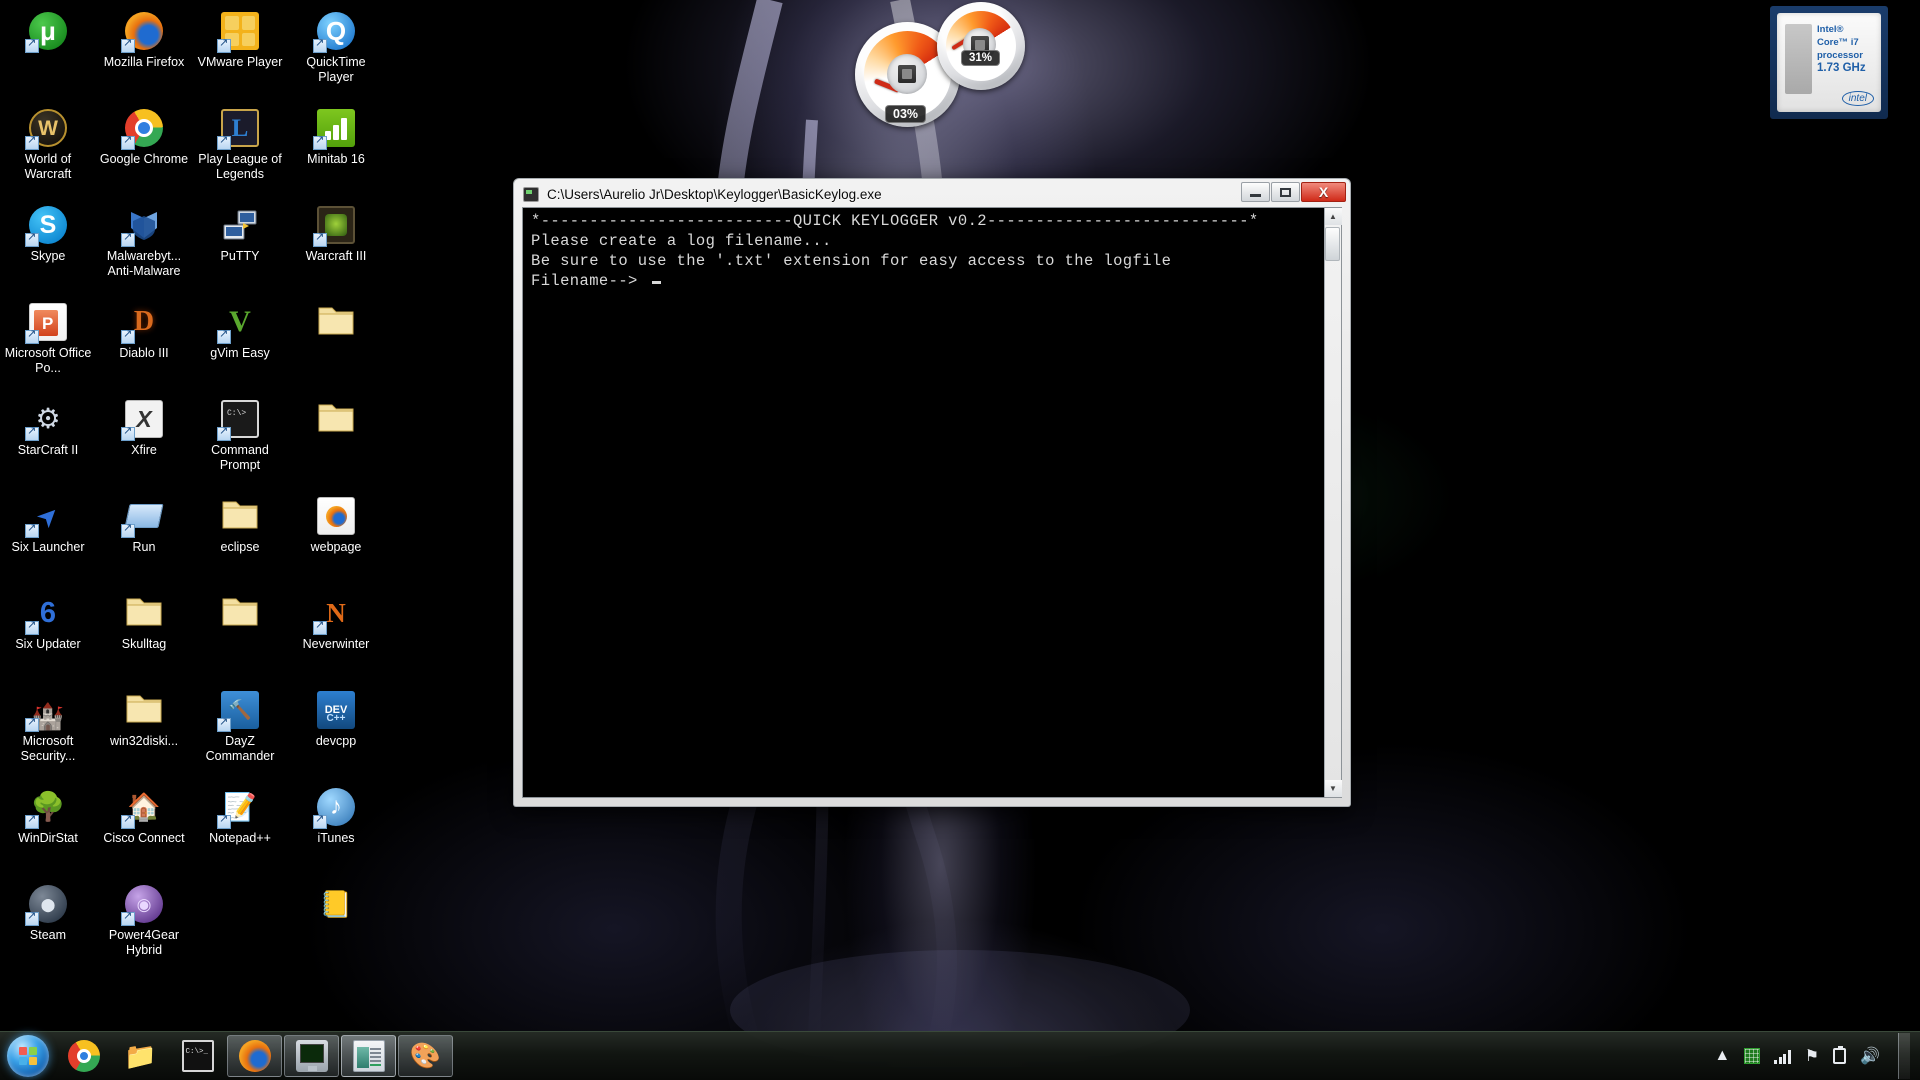  What do you see at coordinates (1812, 1056) in the screenshot?
I see `action-center-flag-icon: ⚑` at bounding box center [1812, 1056].